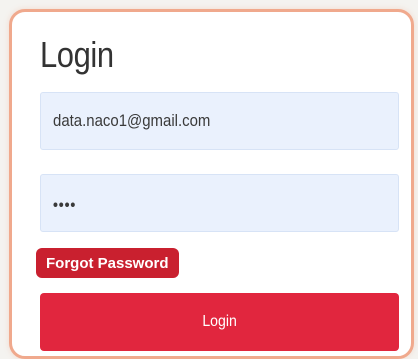 This screenshot has width=418, height=359. Describe the element at coordinates (219, 121) in the screenshot. I see `email-field: data.naco1@gmail.com` at that location.